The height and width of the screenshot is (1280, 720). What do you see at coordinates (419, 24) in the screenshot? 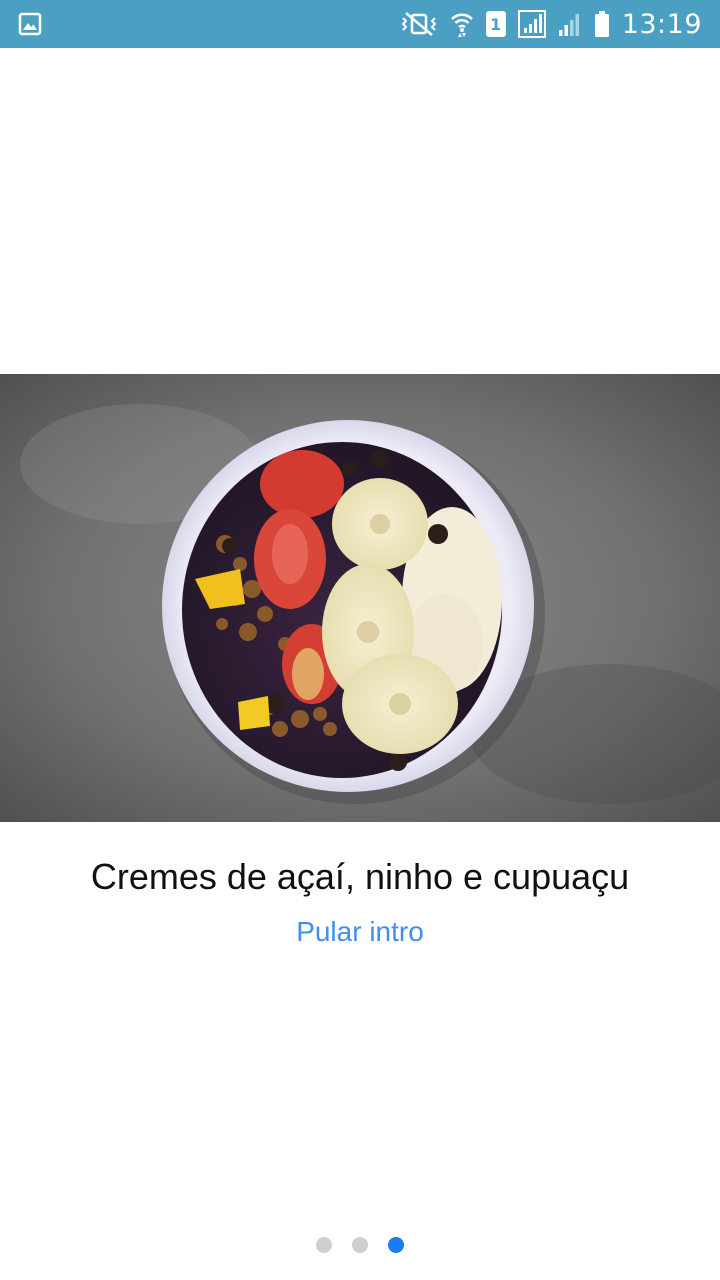
I see `vibrate-icon` at bounding box center [419, 24].